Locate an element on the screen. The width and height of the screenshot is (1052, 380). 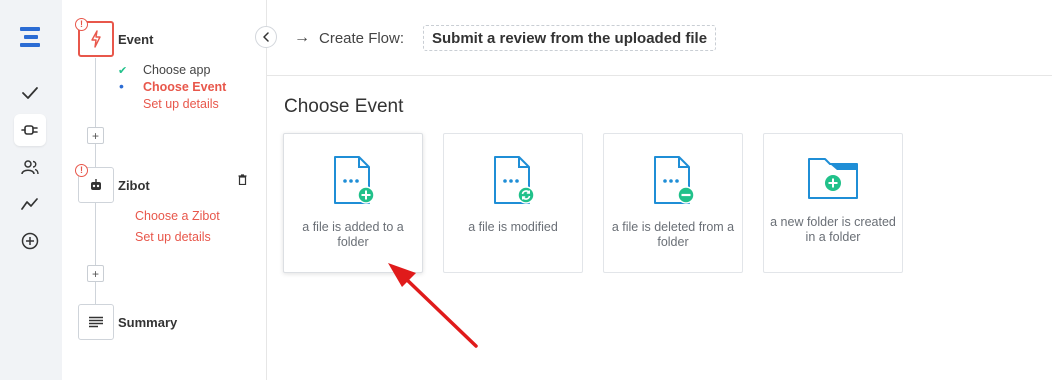
sub-step-set-up-details: Set up details is located at coordinates (181, 104).